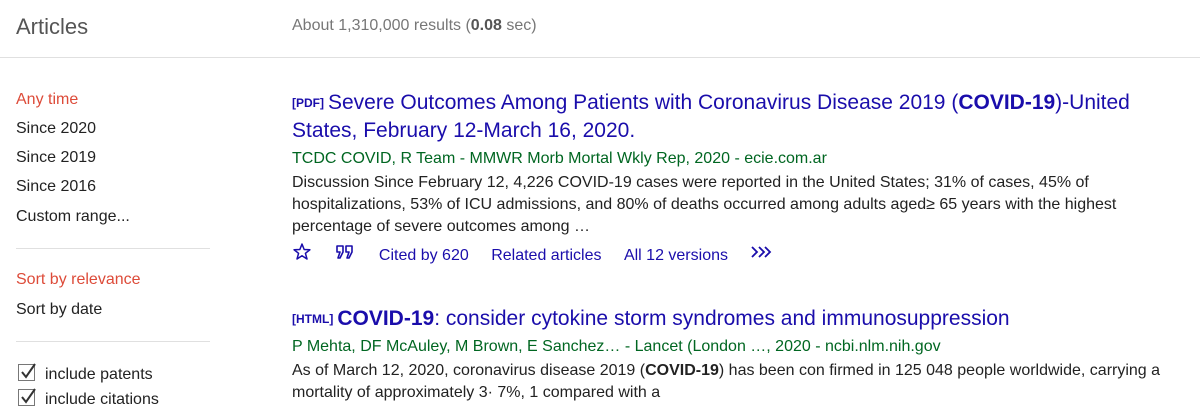  I want to click on quote-icon, so click(345, 255).